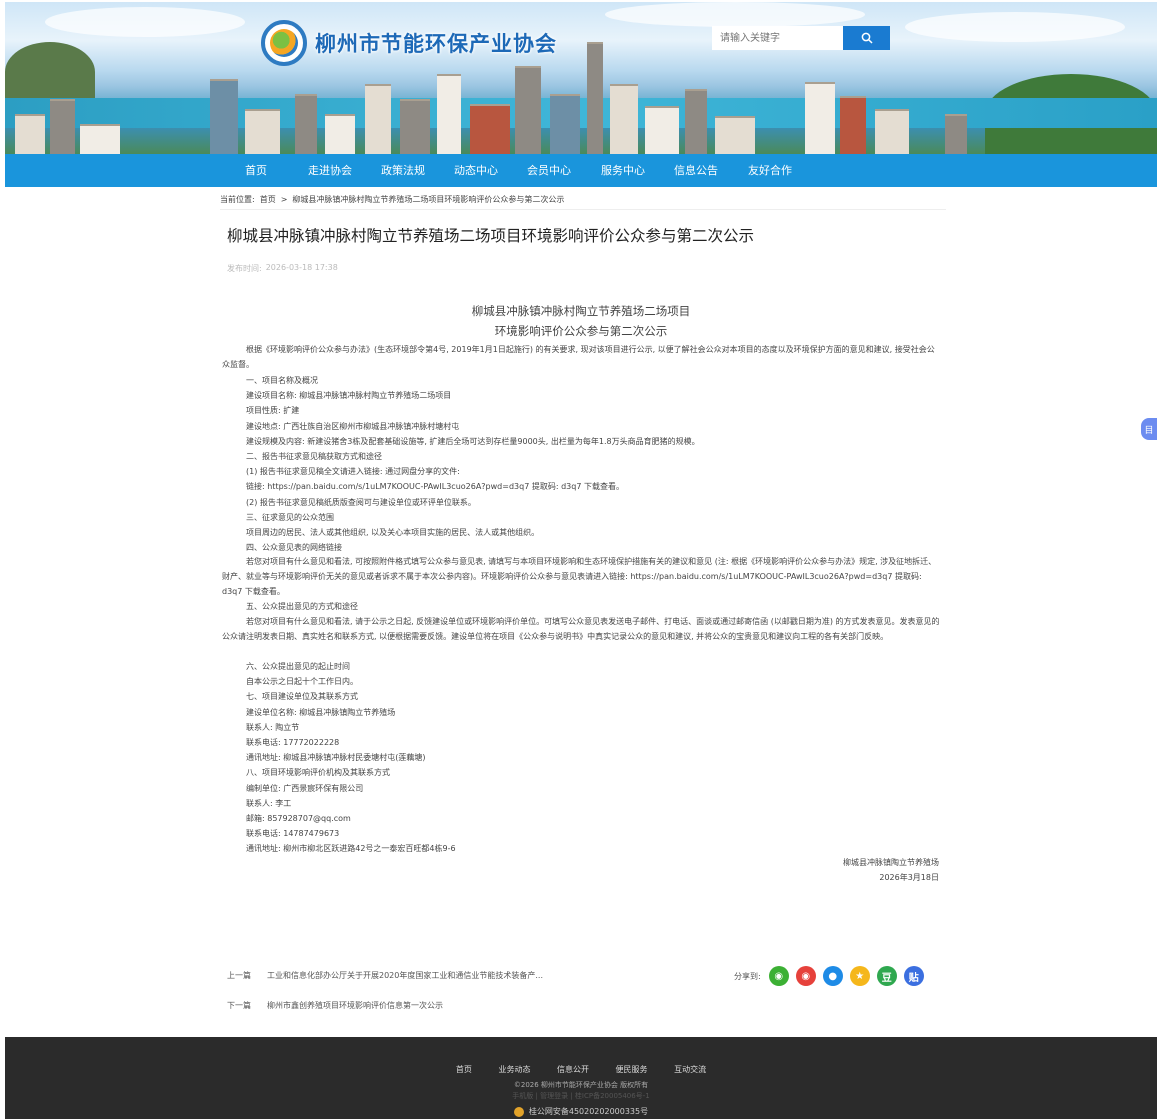  What do you see at coordinates (464, 1069) in the screenshot?
I see `footer-link-home: 首页` at bounding box center [464, 1069].